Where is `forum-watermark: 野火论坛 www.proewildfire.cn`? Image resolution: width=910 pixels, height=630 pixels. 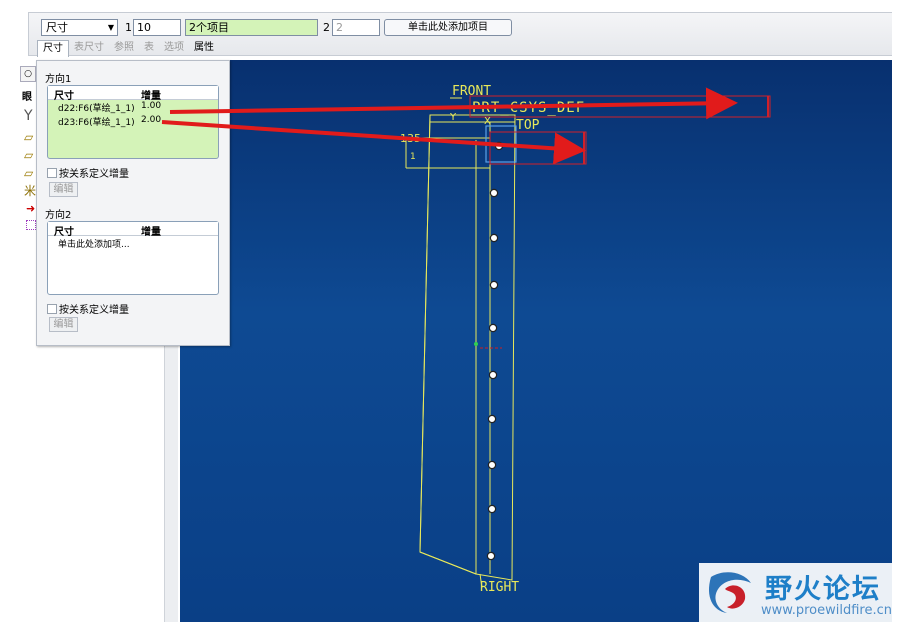 forum-watermark: 野火论坛 www.proewildfire.cn is located at coordinates (795, 592).